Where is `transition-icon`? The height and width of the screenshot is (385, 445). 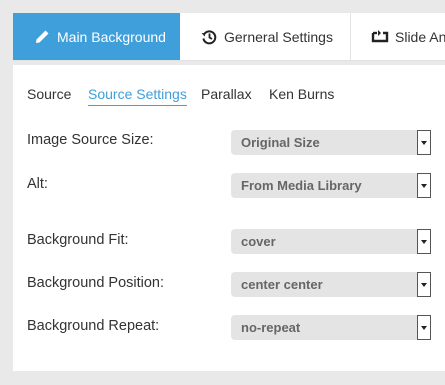 transition-icon is located at coordinates (380, 37).